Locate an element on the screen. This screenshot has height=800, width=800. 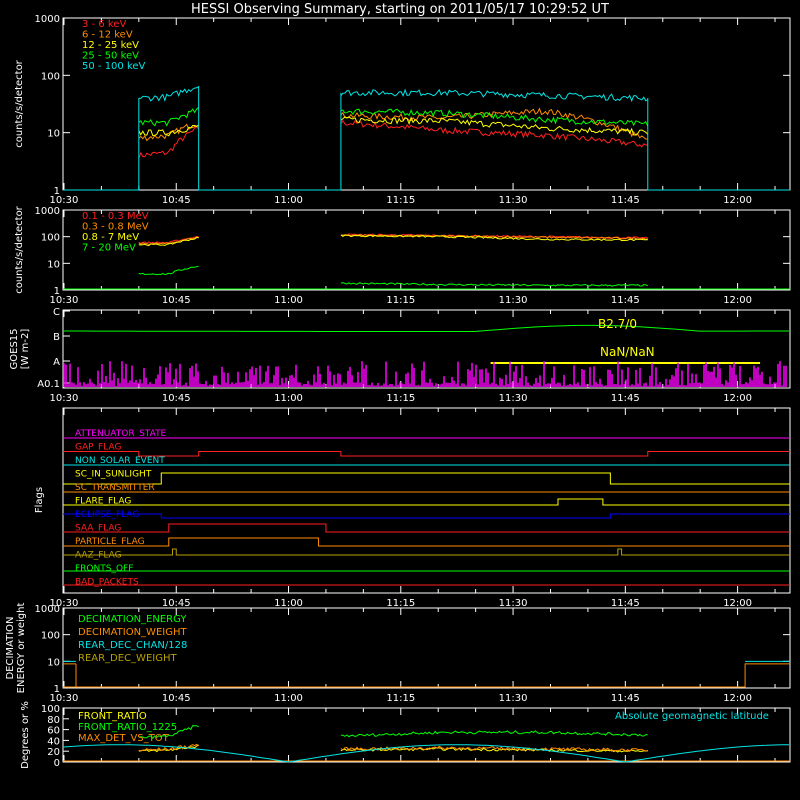
flag-label-3: SC_IN_SUNLIGHT is located at coordinates (113, 475).